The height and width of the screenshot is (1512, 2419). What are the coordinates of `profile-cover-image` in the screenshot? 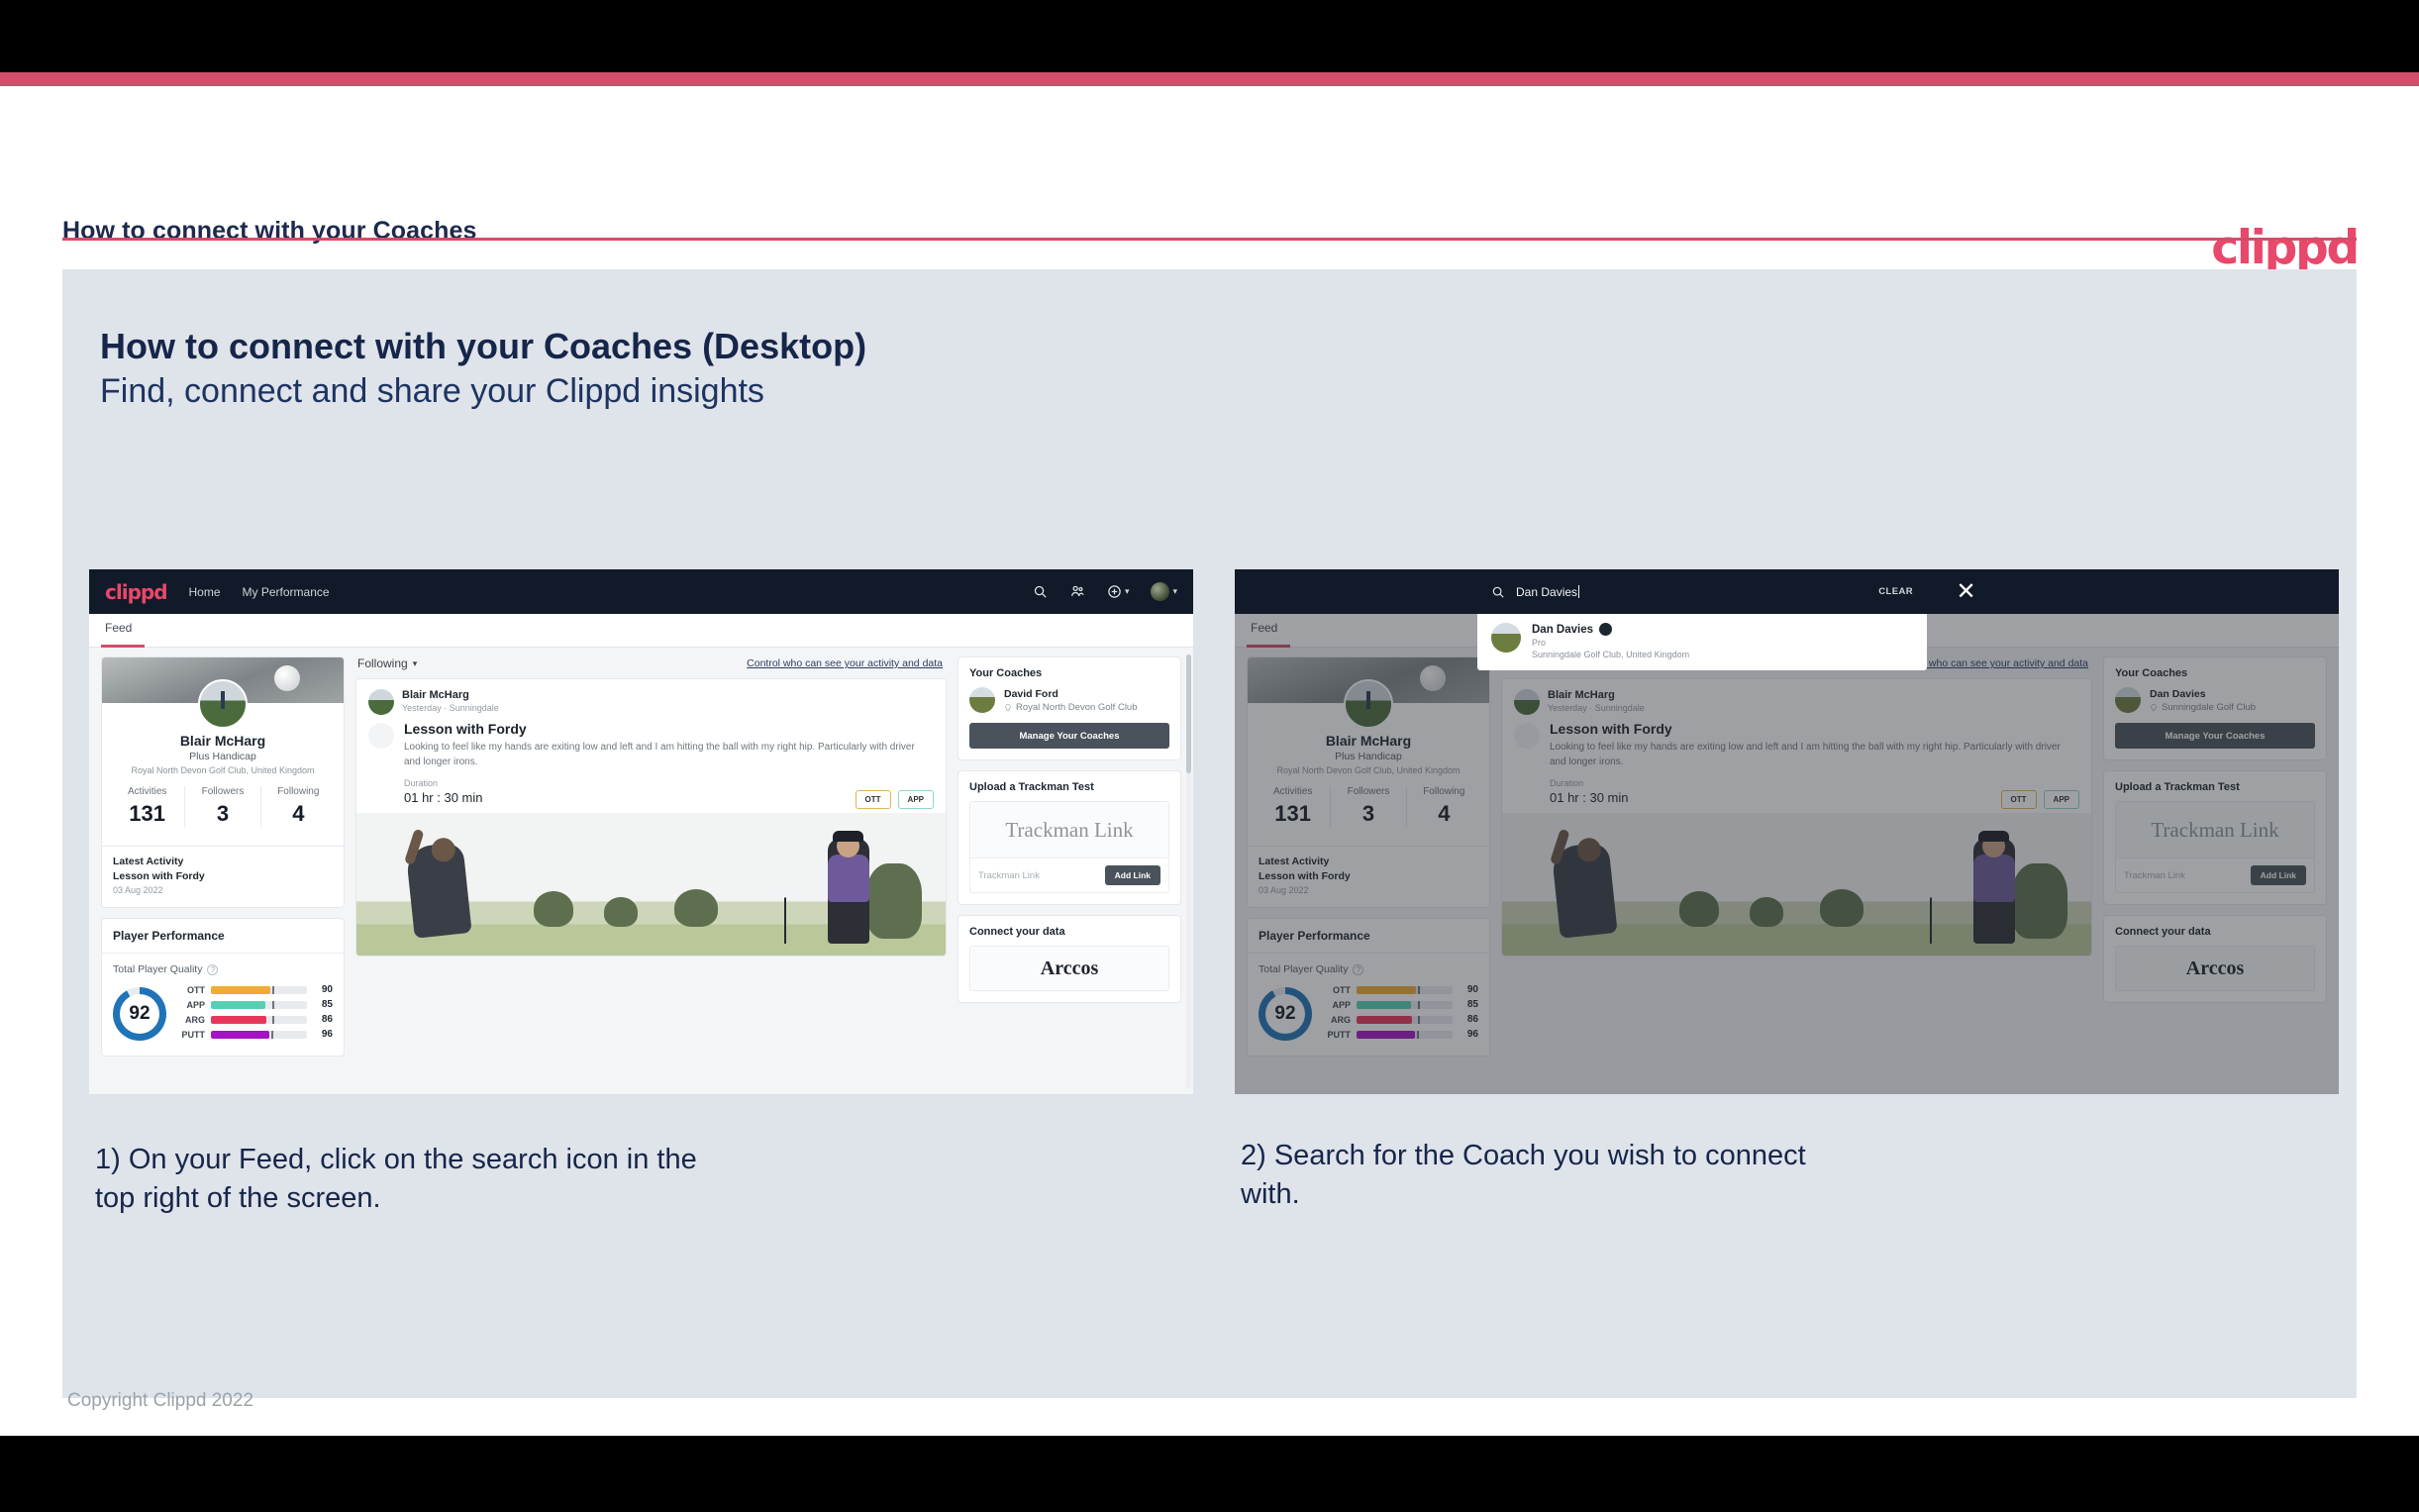 It's located at (223, 693).